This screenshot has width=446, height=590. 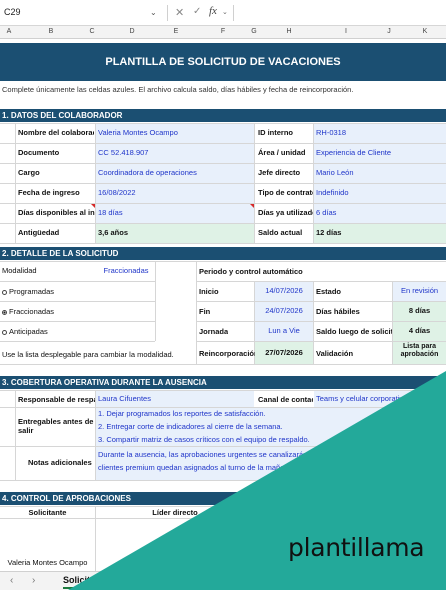 I want to click on label-jefe: Jefe directo, so click(x=279, y=172).